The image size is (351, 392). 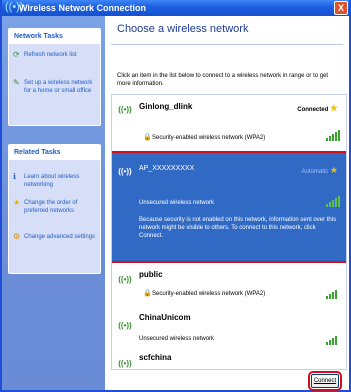 What do you see at coordinates (227, 44) in the screenshot?
I see `heading-divider` at bounding box center [227, 44].